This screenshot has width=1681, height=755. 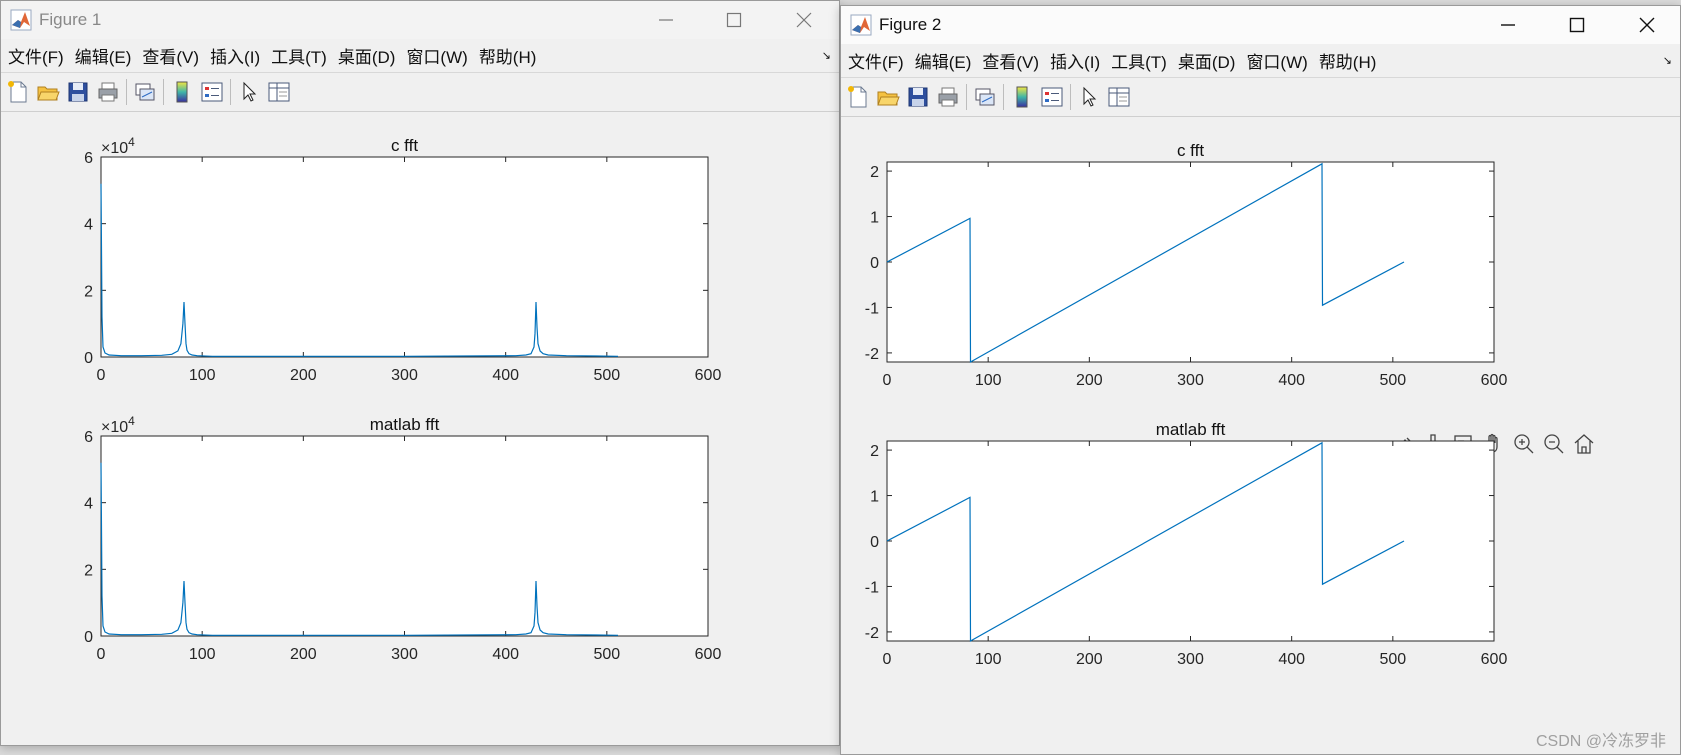 I want to click on home-icon, so click(x=1584, y=444).